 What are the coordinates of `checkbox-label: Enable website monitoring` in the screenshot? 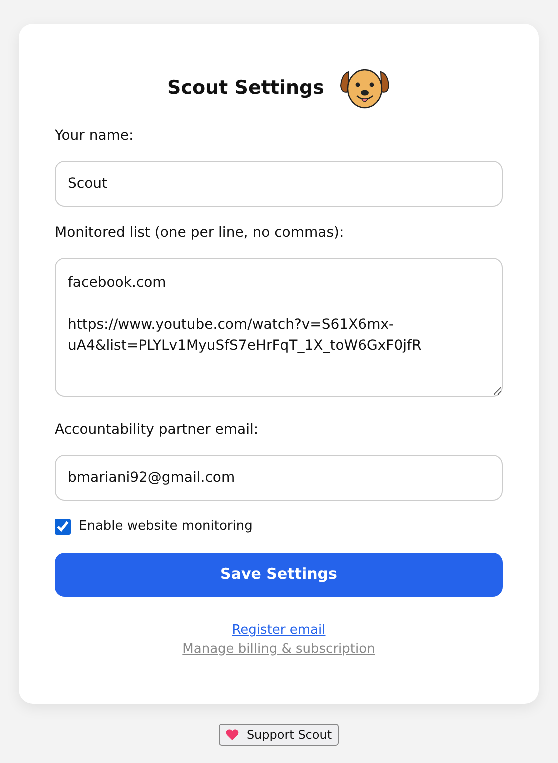 It's located at (166, 526).